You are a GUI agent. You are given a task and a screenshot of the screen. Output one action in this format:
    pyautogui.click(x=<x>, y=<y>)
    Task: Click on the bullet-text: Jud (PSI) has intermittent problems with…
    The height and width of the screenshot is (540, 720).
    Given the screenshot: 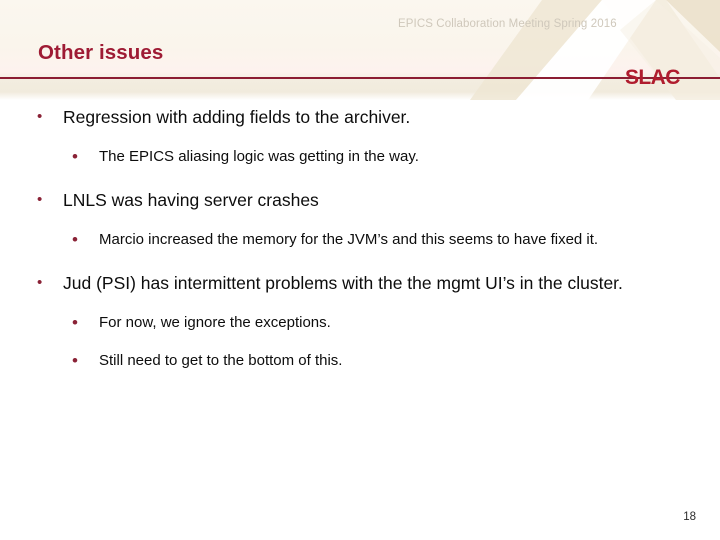 What is the action you would take?
    pyautogui.click(x=343, y=283)
    